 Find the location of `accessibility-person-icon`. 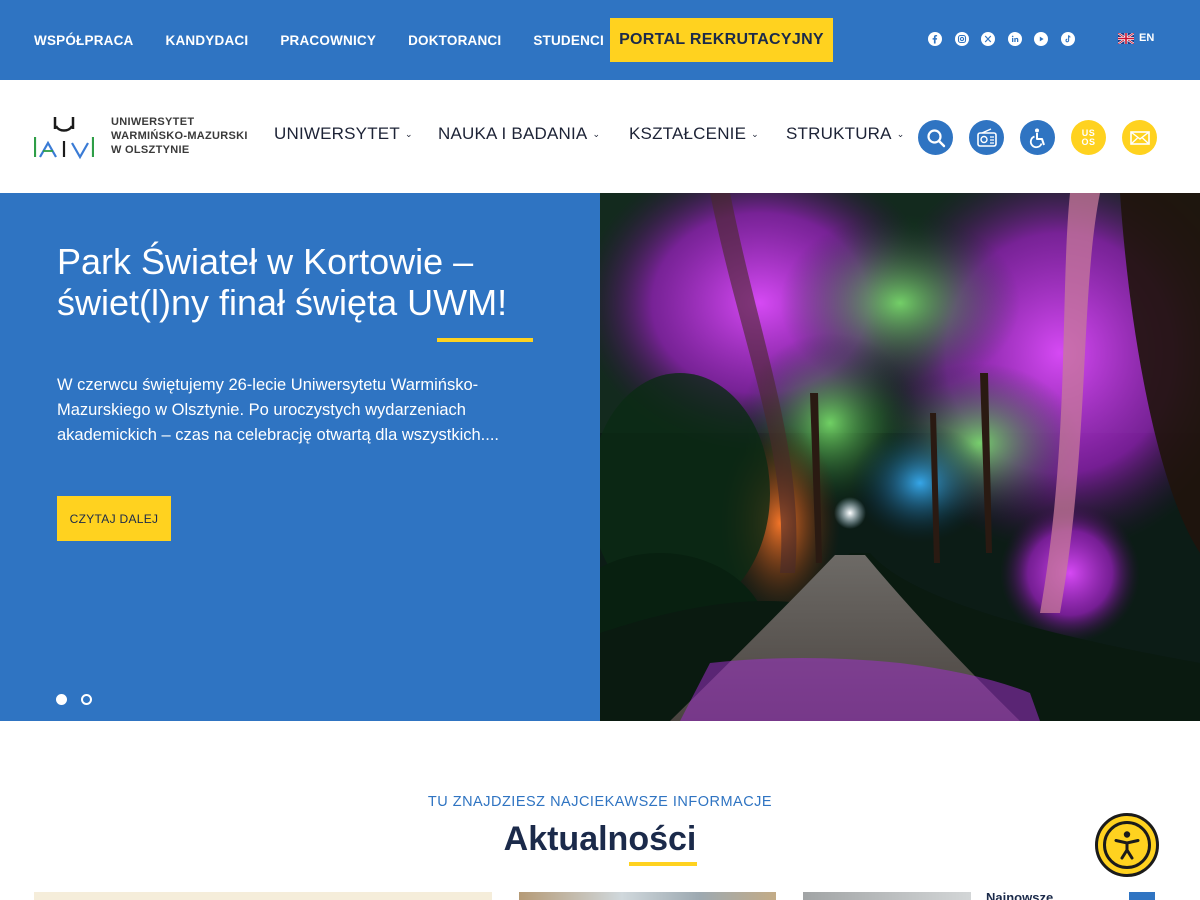

accessibility-person-icon is located at coordinates (1127, 845).